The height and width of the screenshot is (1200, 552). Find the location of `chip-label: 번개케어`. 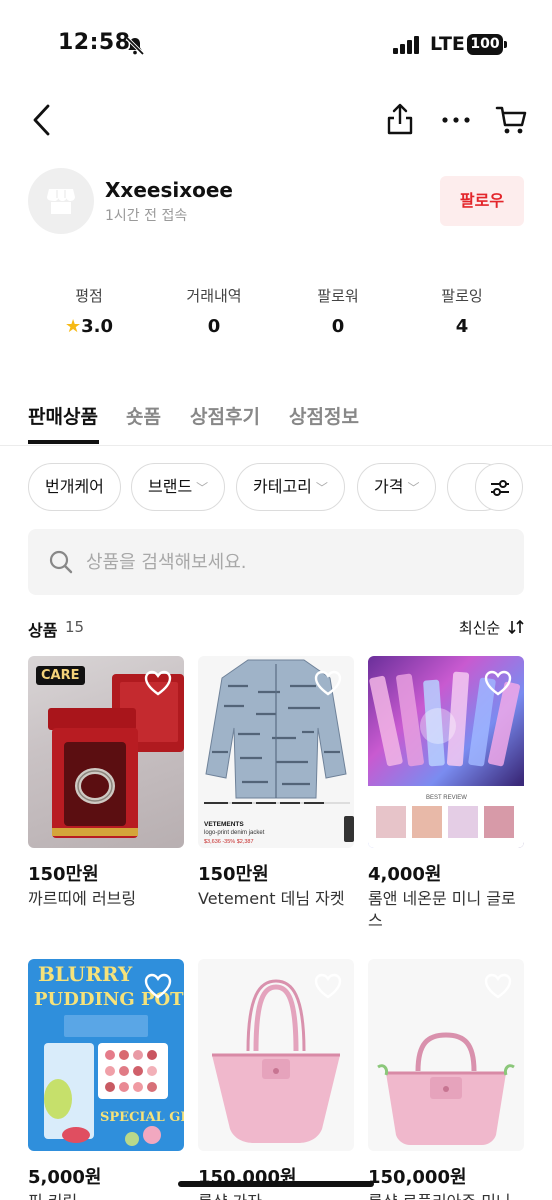

chip-label: 번개케어 is located at coordinates (74, 486).